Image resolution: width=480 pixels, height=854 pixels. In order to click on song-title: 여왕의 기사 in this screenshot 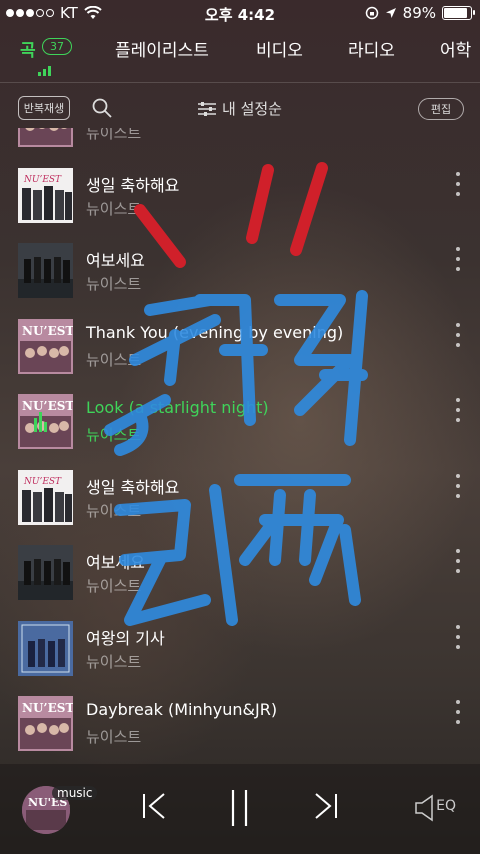, I will do `click(125, 638)`.